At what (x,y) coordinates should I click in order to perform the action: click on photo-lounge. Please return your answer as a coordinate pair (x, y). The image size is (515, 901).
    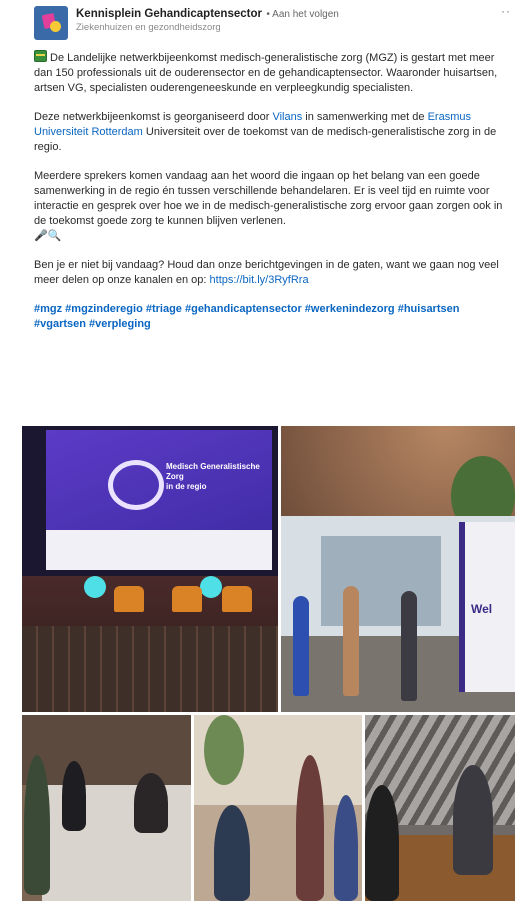
    Looking at the image, I should click on (278, 808).